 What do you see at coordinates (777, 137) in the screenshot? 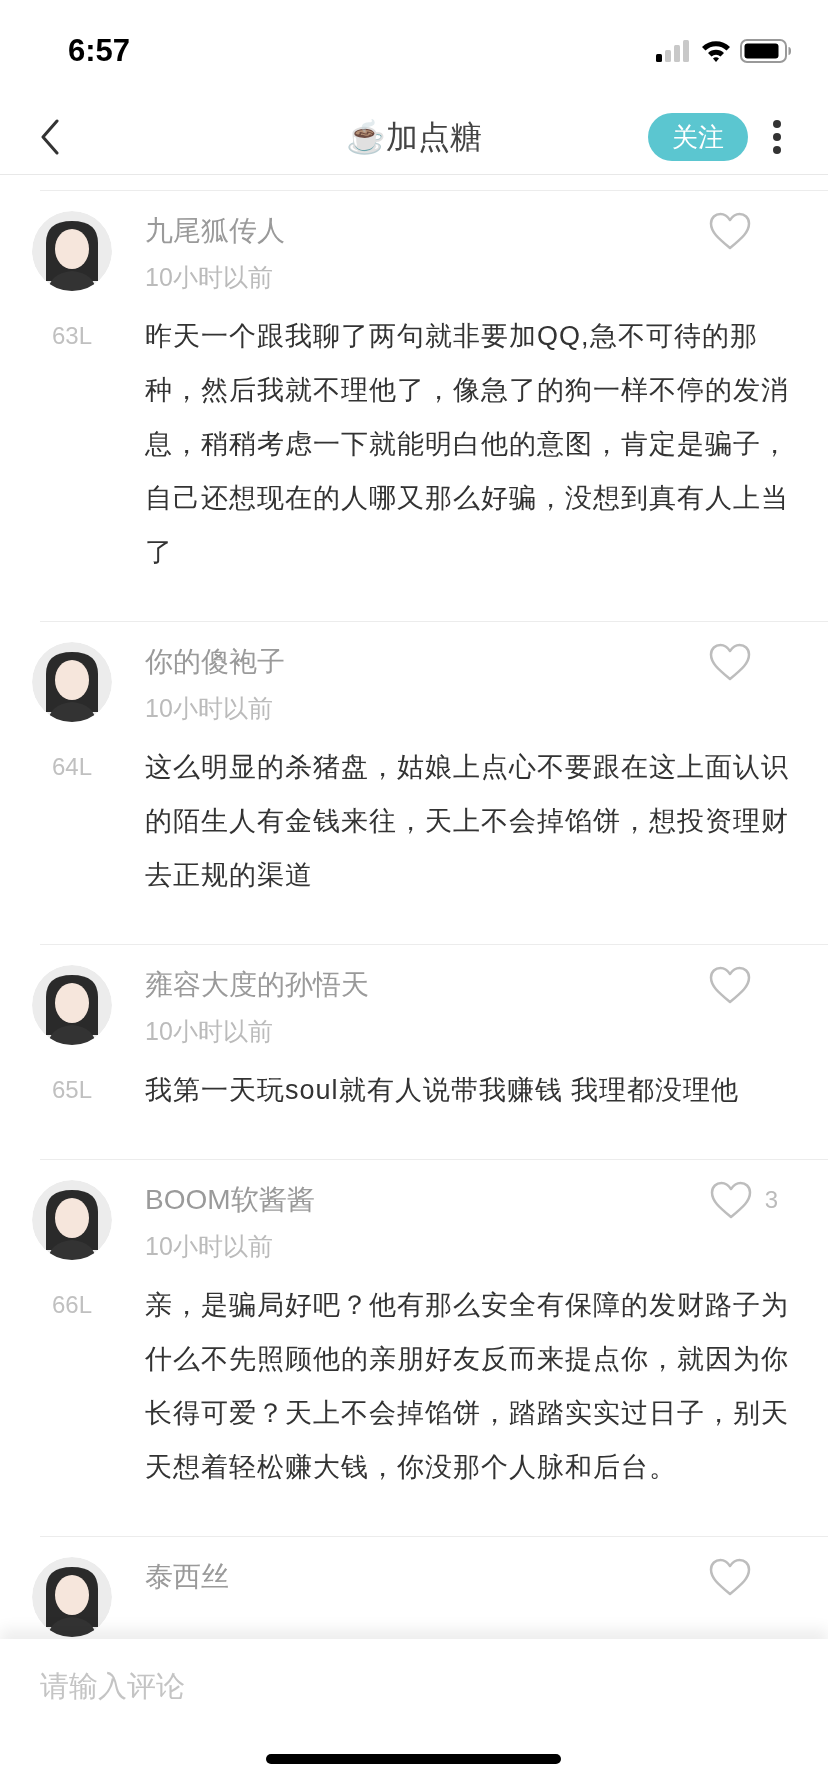
I see `more-icon` at bounding box center [777, 137].